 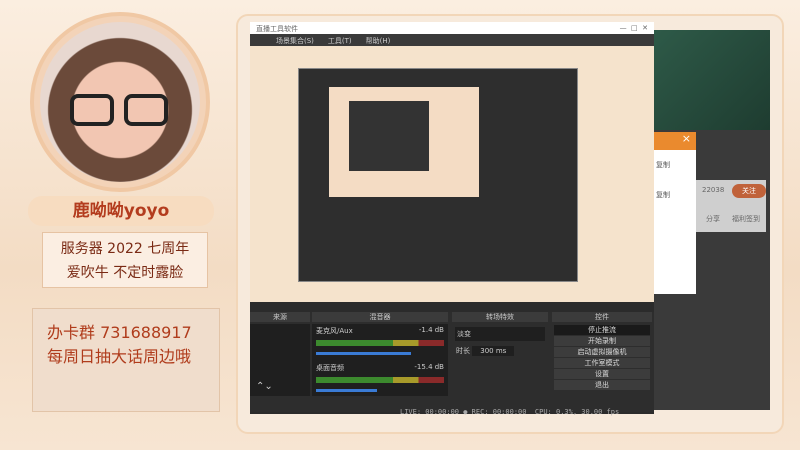 What do you see at coordinates (429, 367) in the screenshot?
I see `desktop-audio-db: -15.4 dB` at bounding box center [429, 367].